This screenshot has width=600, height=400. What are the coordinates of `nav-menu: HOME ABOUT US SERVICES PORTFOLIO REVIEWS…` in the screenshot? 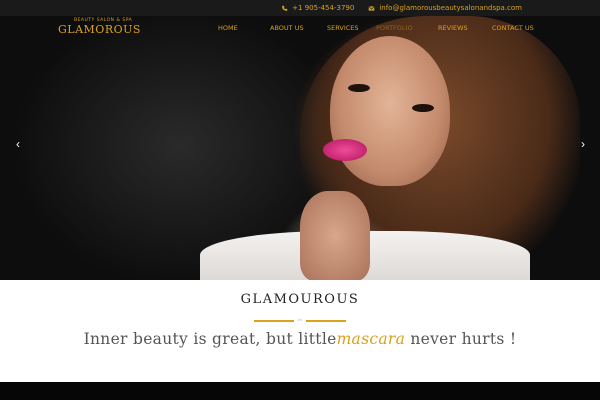 It's located at (385, 28).